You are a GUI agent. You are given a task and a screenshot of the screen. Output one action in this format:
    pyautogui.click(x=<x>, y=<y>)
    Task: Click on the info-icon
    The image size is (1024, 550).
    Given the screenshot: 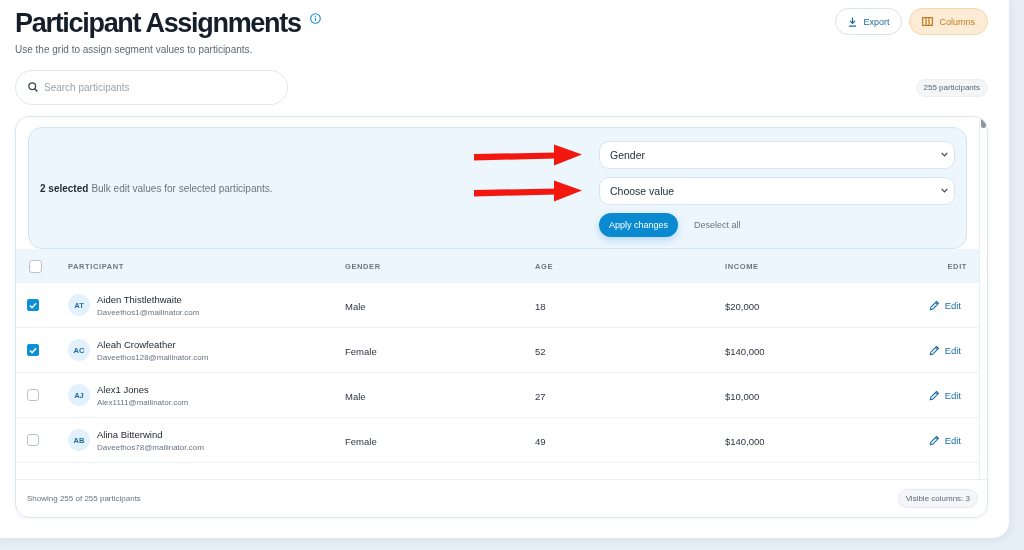 What is the action you would take?
    pyautogui.click(x=315, y=18)
    